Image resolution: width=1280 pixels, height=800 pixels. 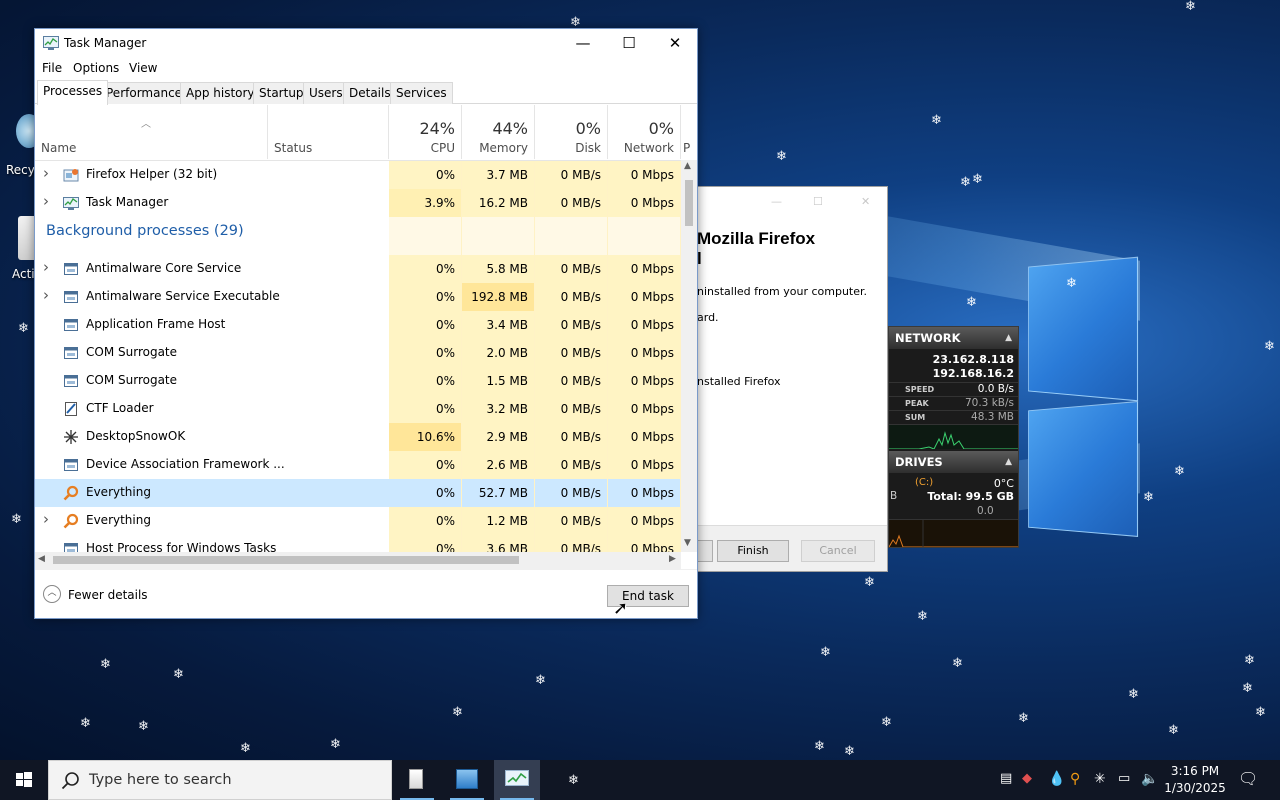 What do you see at coordinates (41, 559) in the screenshot?
I see `scroll-left-arrow-icon: ◀` at bounding box center [41, 559].